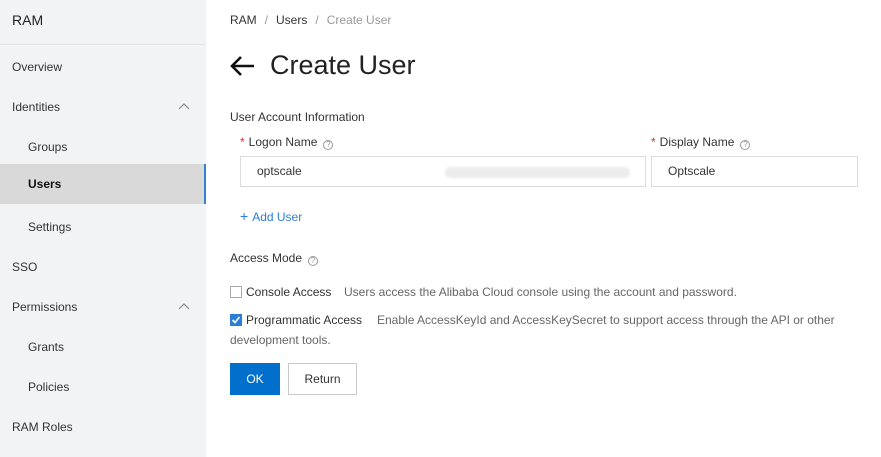  Describe the element at coordinates (103, 347) in the screenshot. I see `sidebar-item-grants: Grants` at that location.